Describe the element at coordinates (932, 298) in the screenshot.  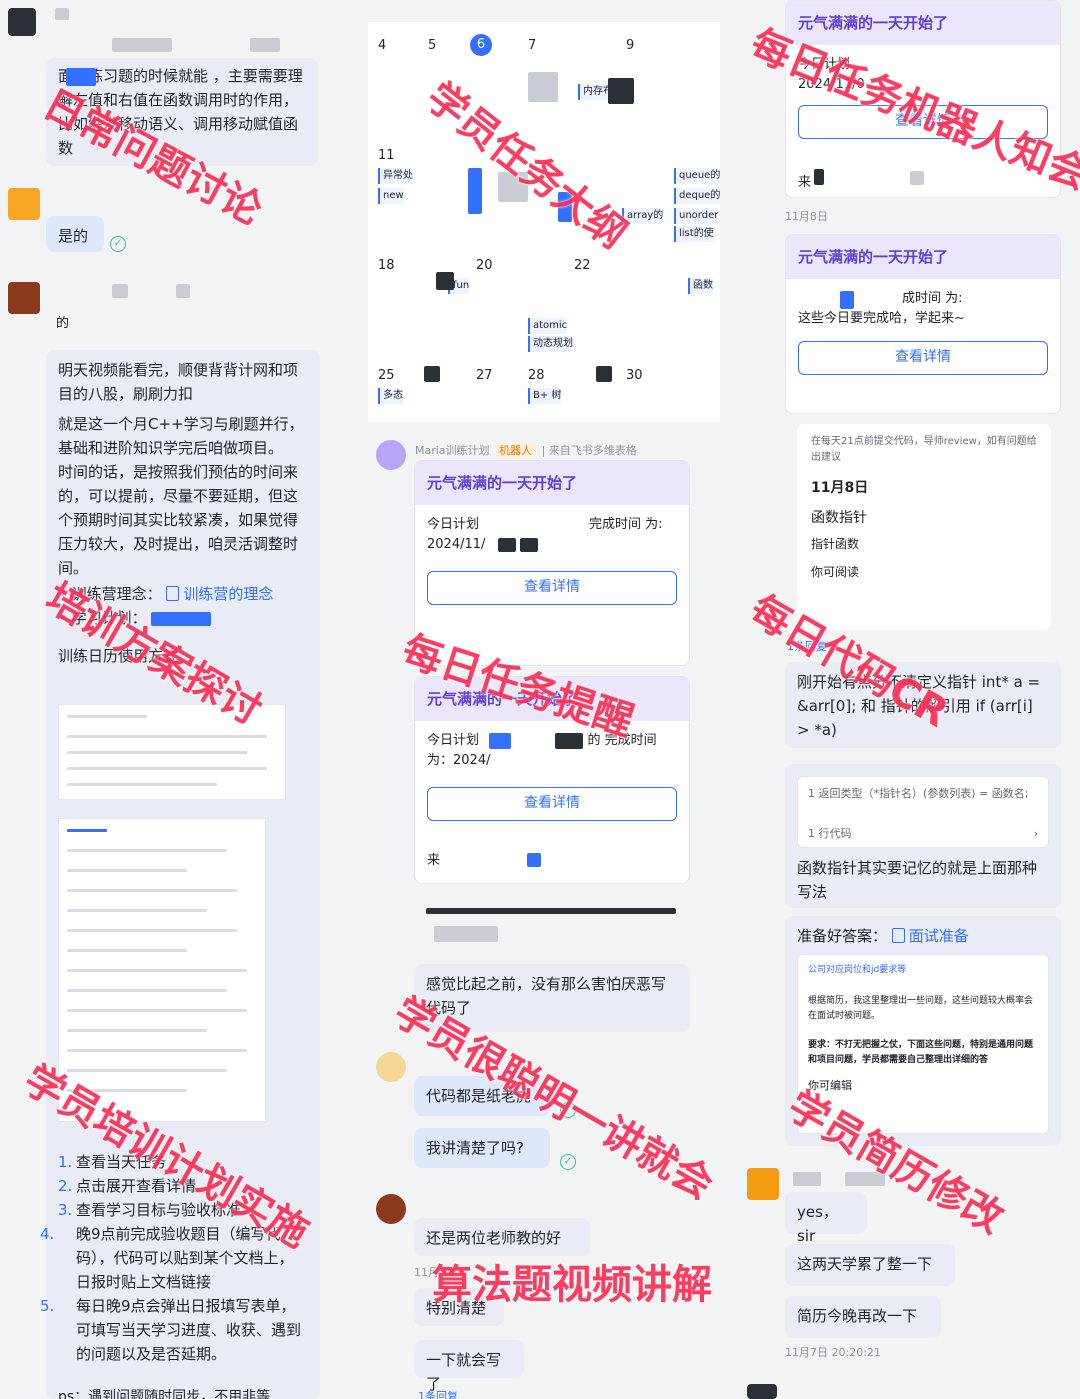
I see `card-text: 成时间 为:` at that location.